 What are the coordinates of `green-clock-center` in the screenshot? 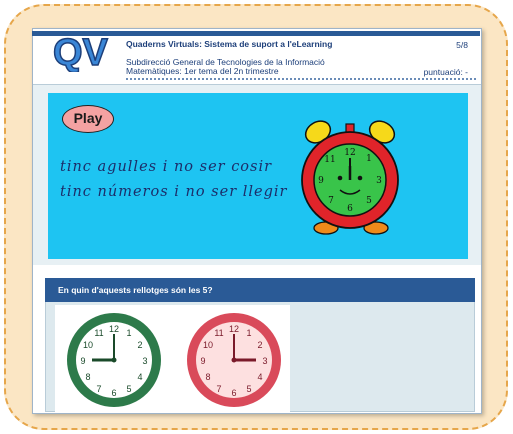 It's located at (114, 360).